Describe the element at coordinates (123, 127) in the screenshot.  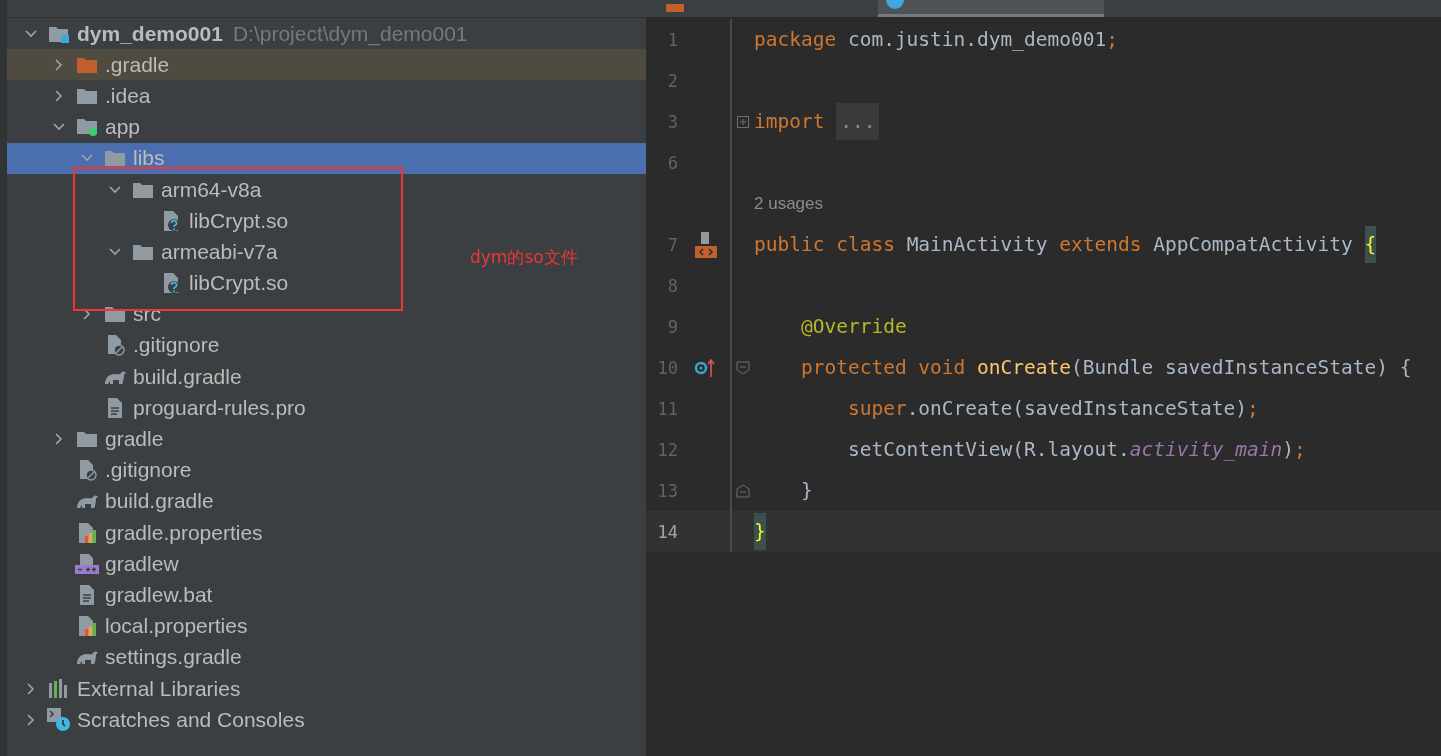
I see `item-label: app` at that location.